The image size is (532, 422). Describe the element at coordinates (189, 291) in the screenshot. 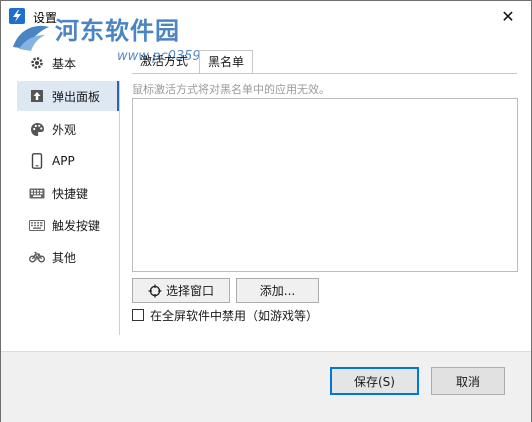

I see `select-window-label: 选择窗口` at that location.